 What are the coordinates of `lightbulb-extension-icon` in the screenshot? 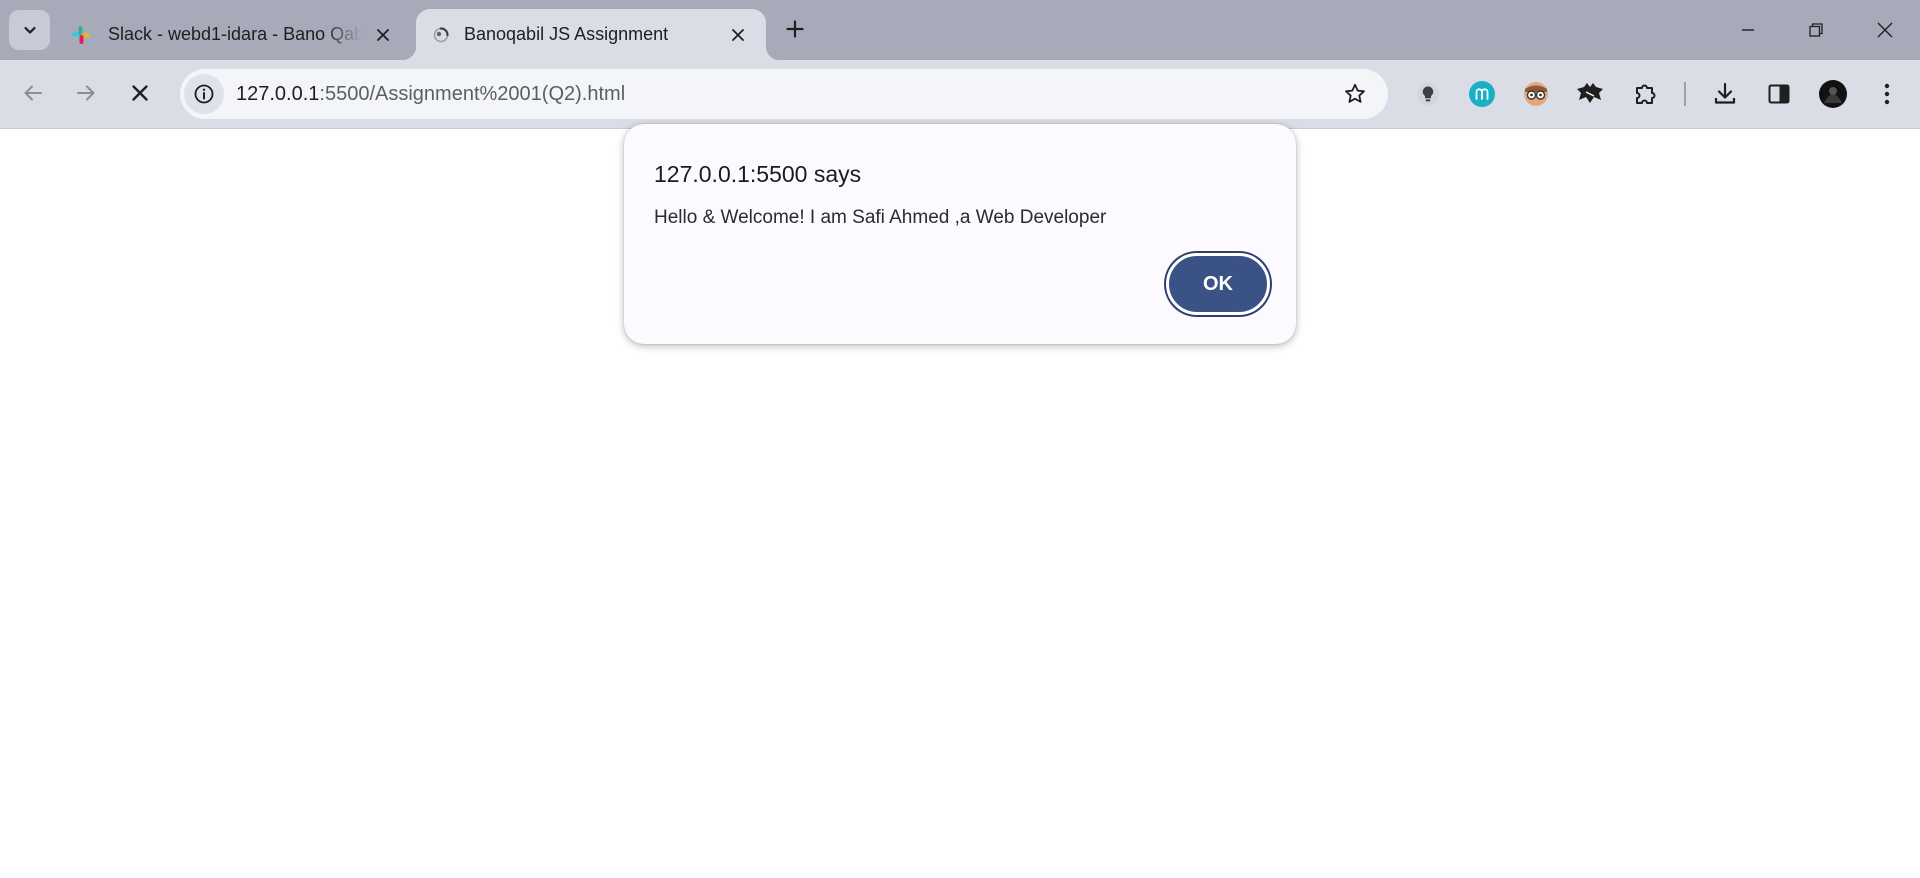 It's located at (1428, 94).